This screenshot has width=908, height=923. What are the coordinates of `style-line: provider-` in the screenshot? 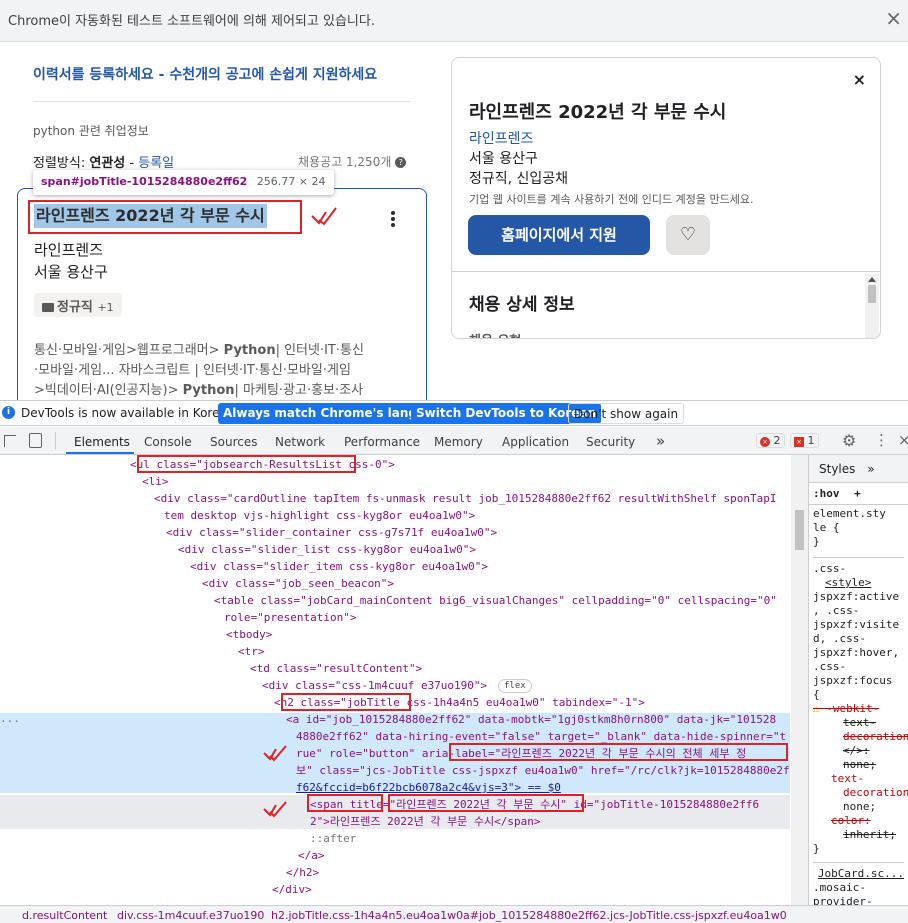 It's located at (843, 900).